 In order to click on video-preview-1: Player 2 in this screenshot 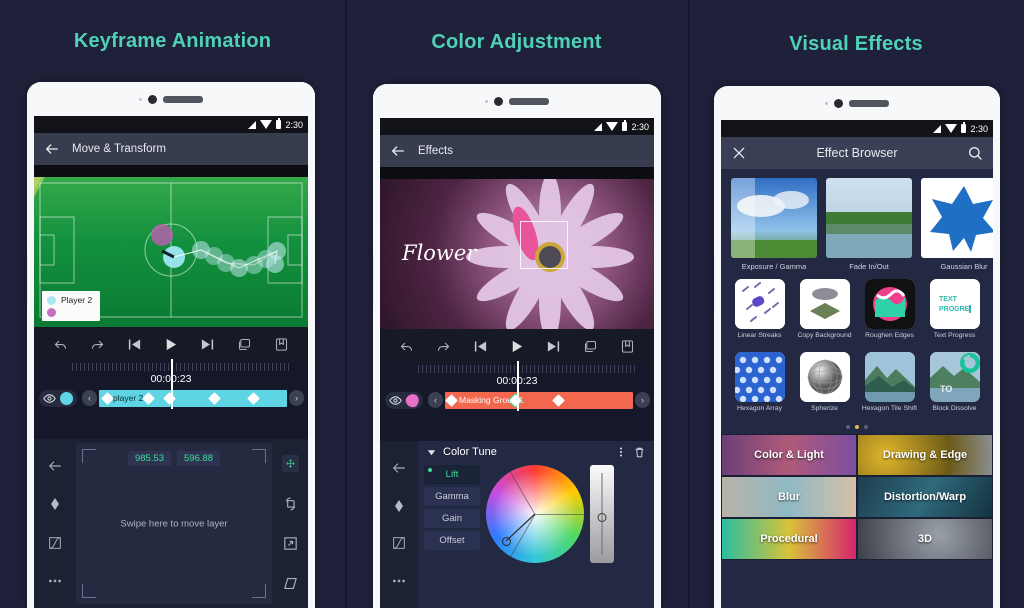, I will do `click(171, 252)`.